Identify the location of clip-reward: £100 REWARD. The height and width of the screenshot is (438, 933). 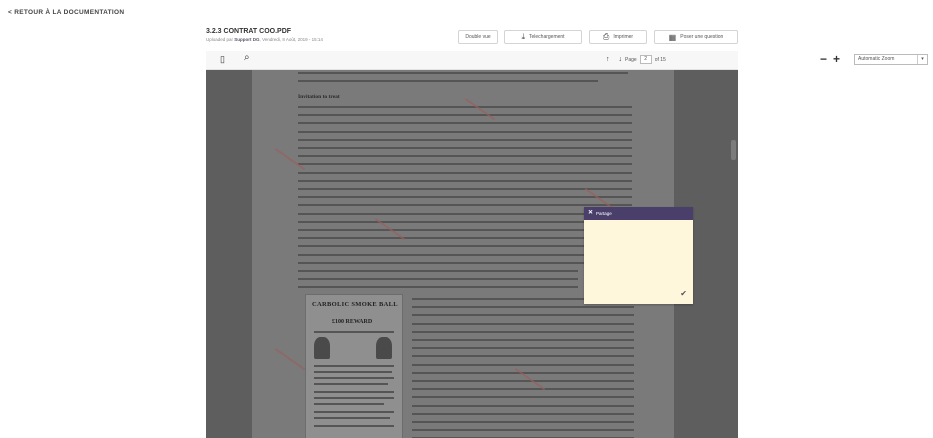
(352, 322).